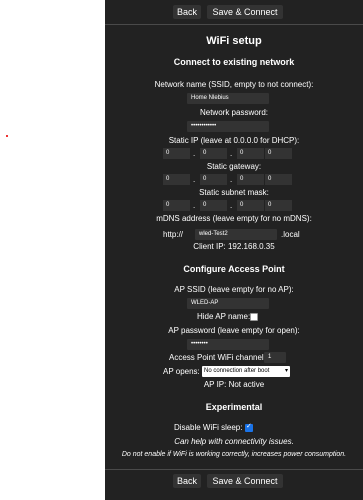 Image resolution: width=363 pixels, height=500 pixels. I want to click on chevron-down-icon: ▾, so click(286, 371).